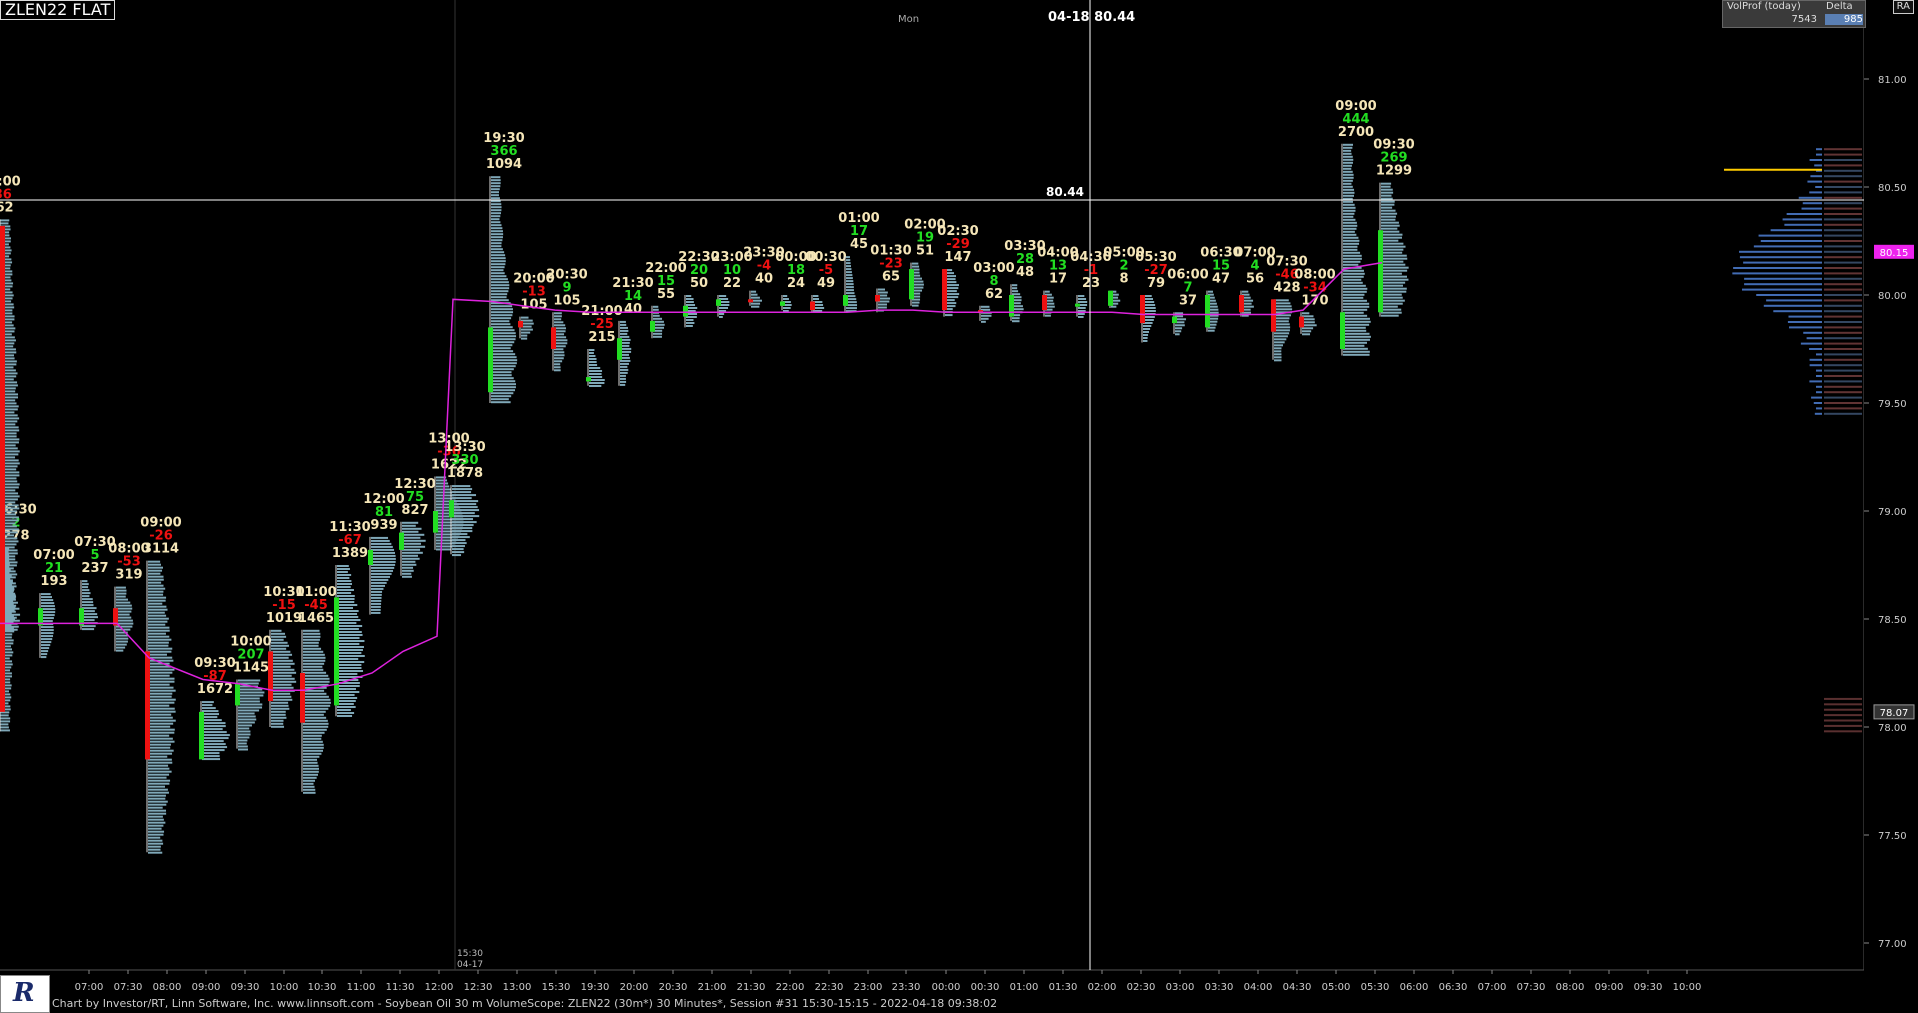  I want to click on last-price-label: 80.15, so click(1894, 253).